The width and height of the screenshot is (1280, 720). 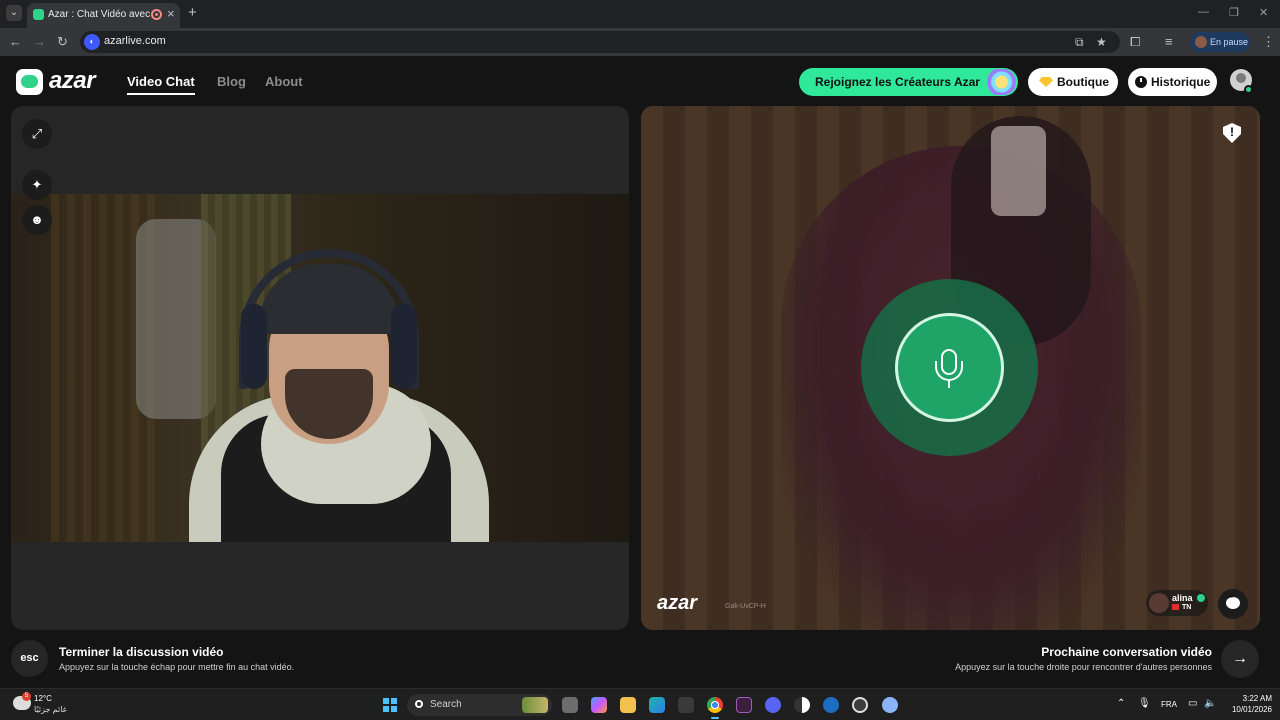 I want to click on boutique-label: Boutique, so click(x=1083, y=82).